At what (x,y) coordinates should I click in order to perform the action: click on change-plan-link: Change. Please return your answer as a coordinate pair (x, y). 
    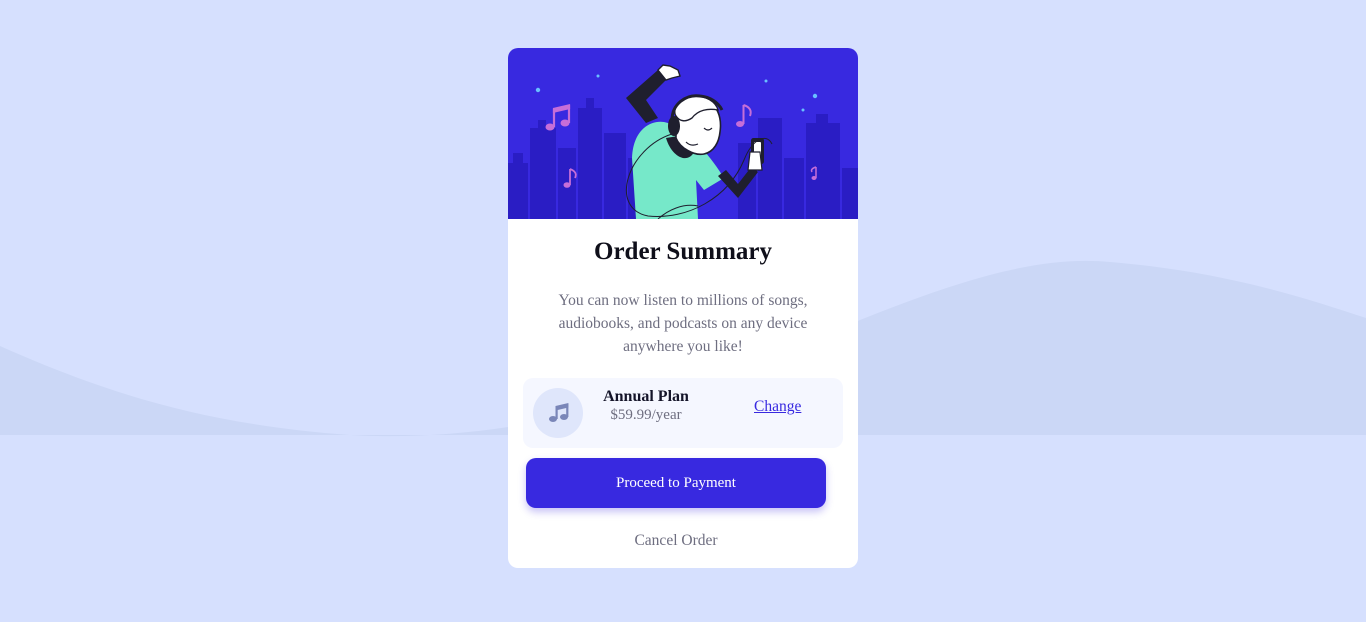
    Looking at the image, I should click on (777, 407).